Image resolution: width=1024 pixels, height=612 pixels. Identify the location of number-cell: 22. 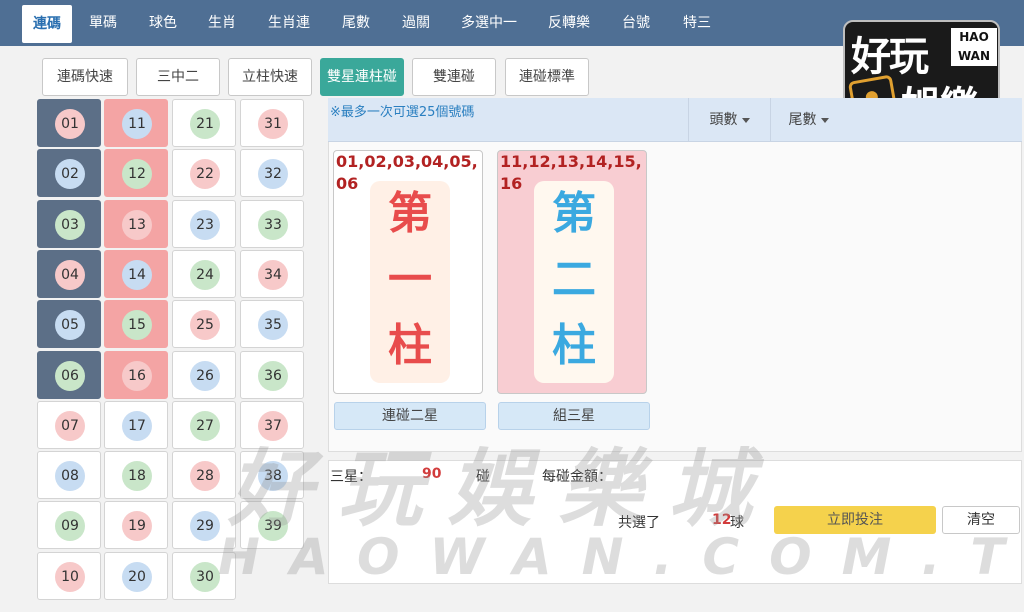
(204, 173).